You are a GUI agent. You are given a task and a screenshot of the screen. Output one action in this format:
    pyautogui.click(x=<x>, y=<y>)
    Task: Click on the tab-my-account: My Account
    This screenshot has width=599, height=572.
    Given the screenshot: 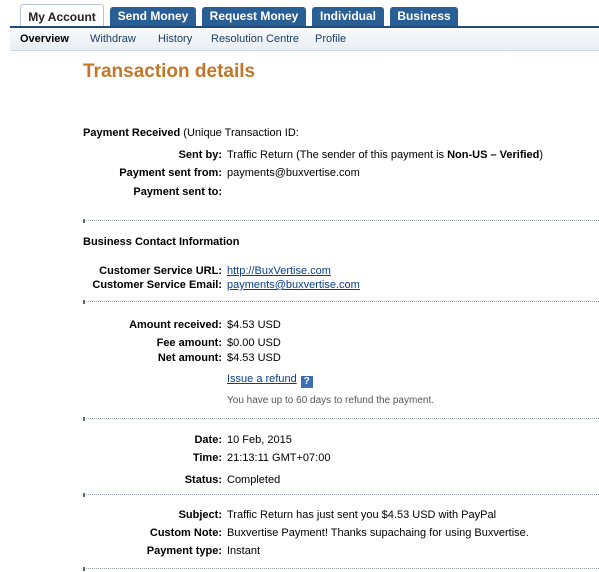 What is the action you would take?
    pyautogui.click(x=62, y=16)
    